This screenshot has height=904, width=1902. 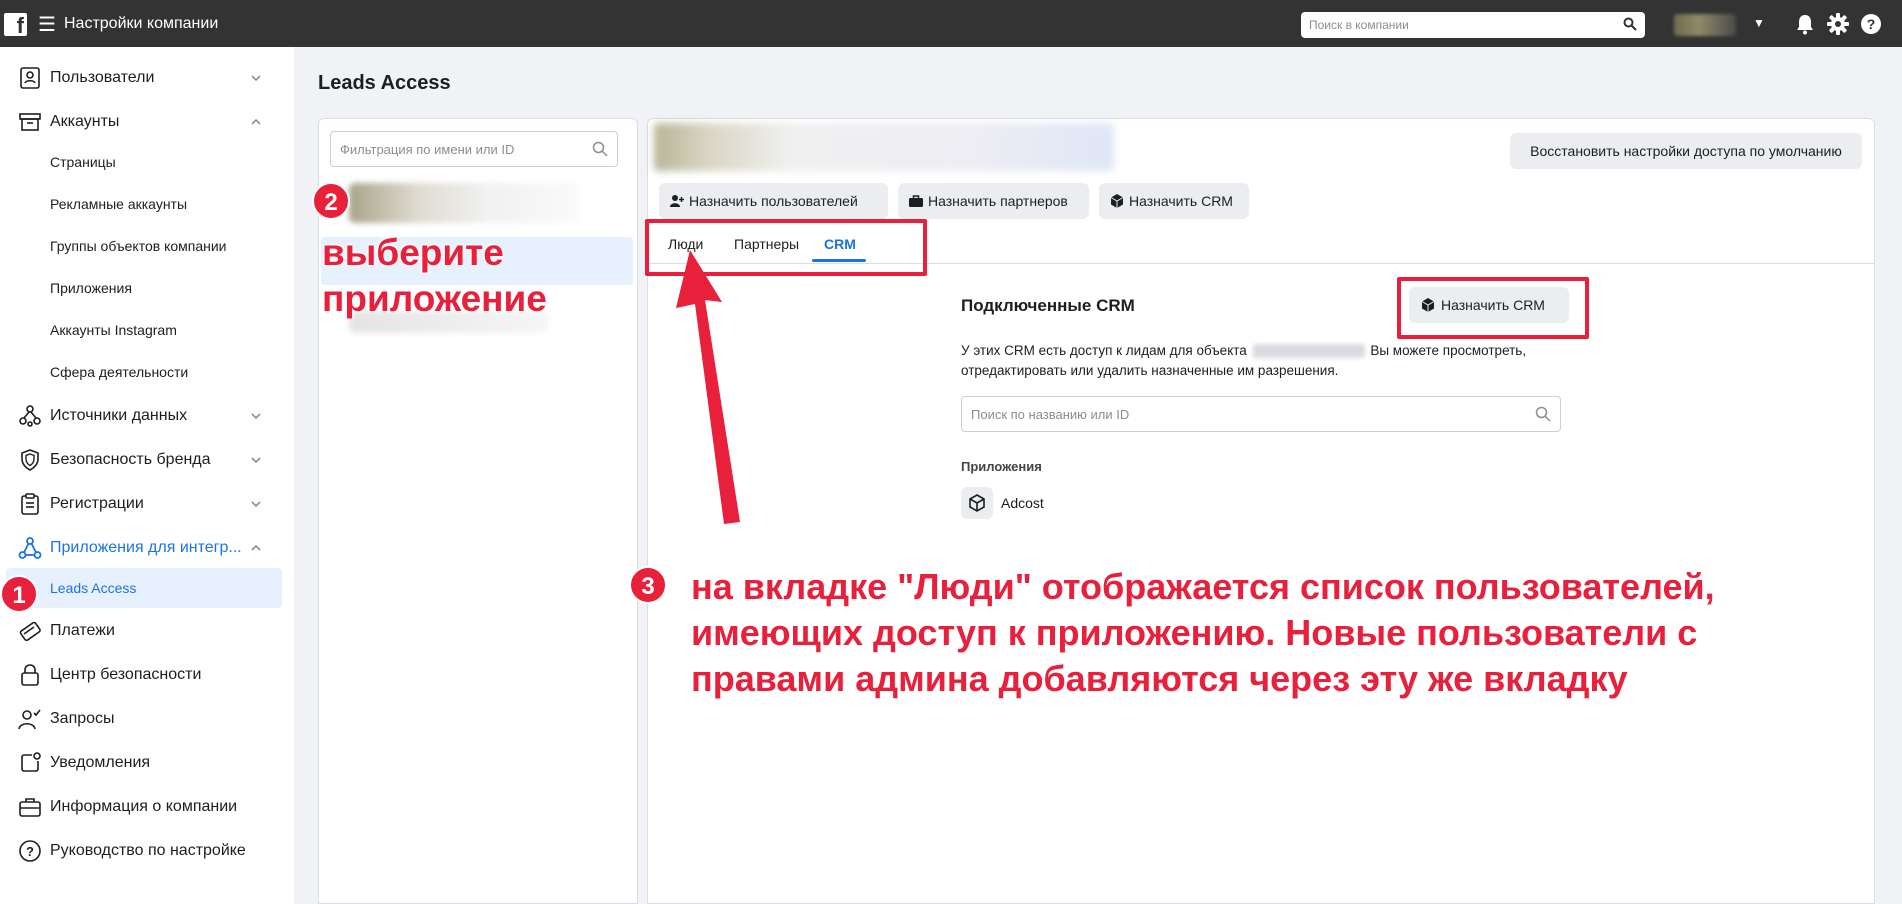 I want to click on add-user-icon, so click(x=677, y=201).